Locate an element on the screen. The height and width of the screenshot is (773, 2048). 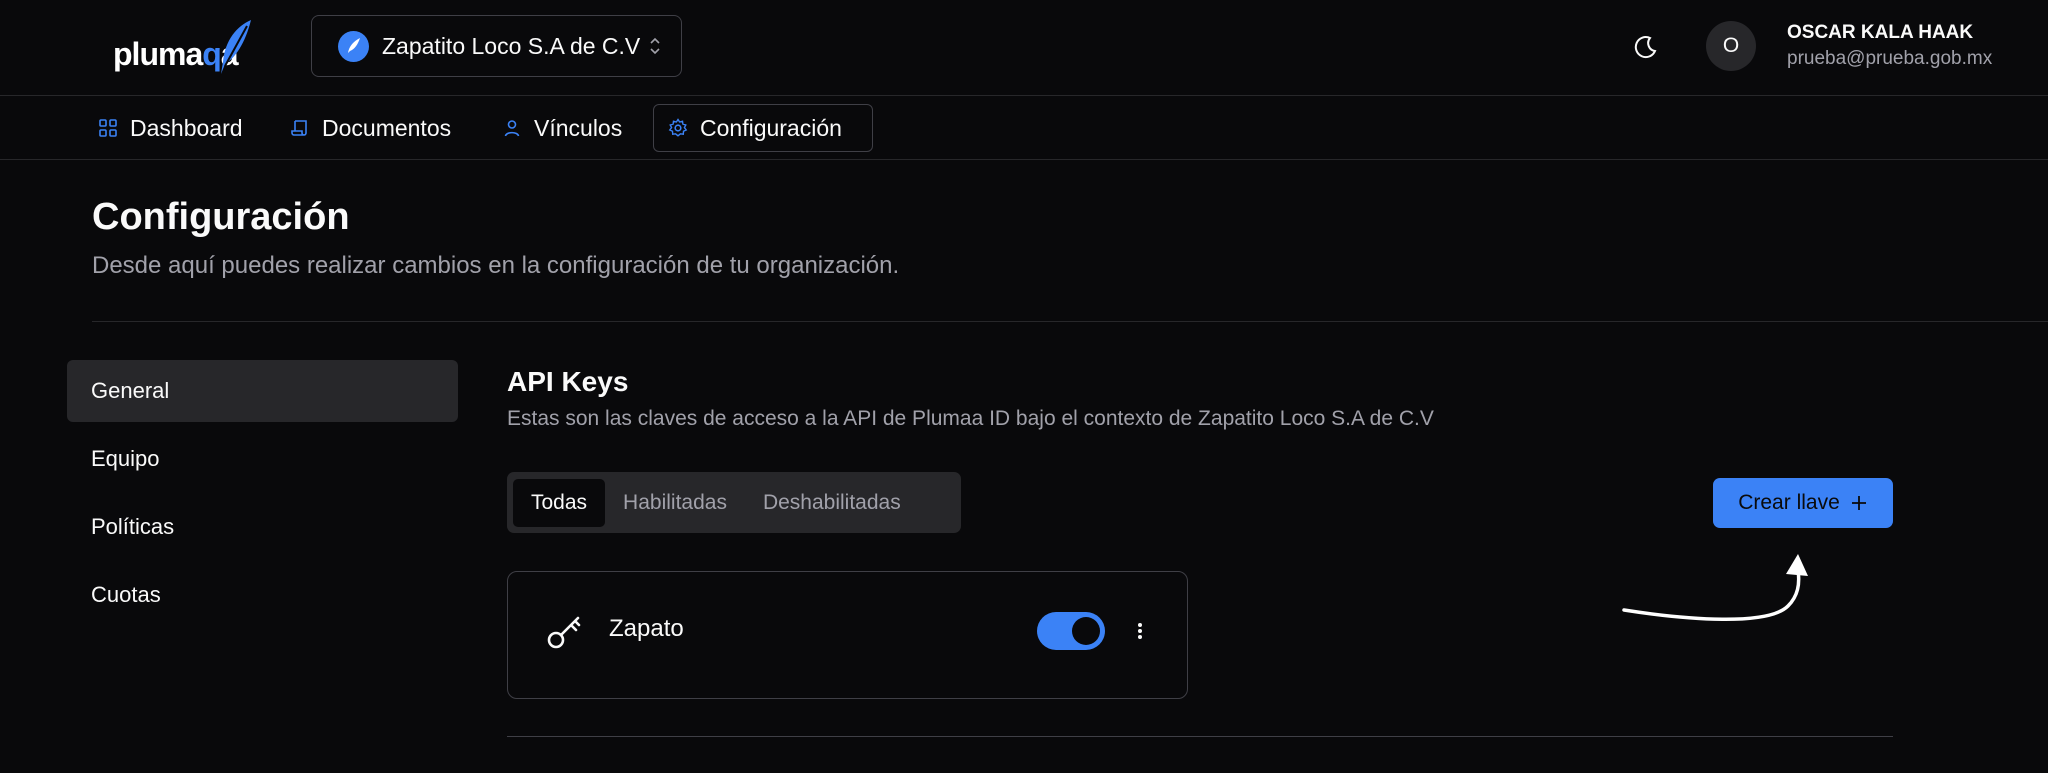
api-key-name: Zapato is located at coordinates (646, 628).